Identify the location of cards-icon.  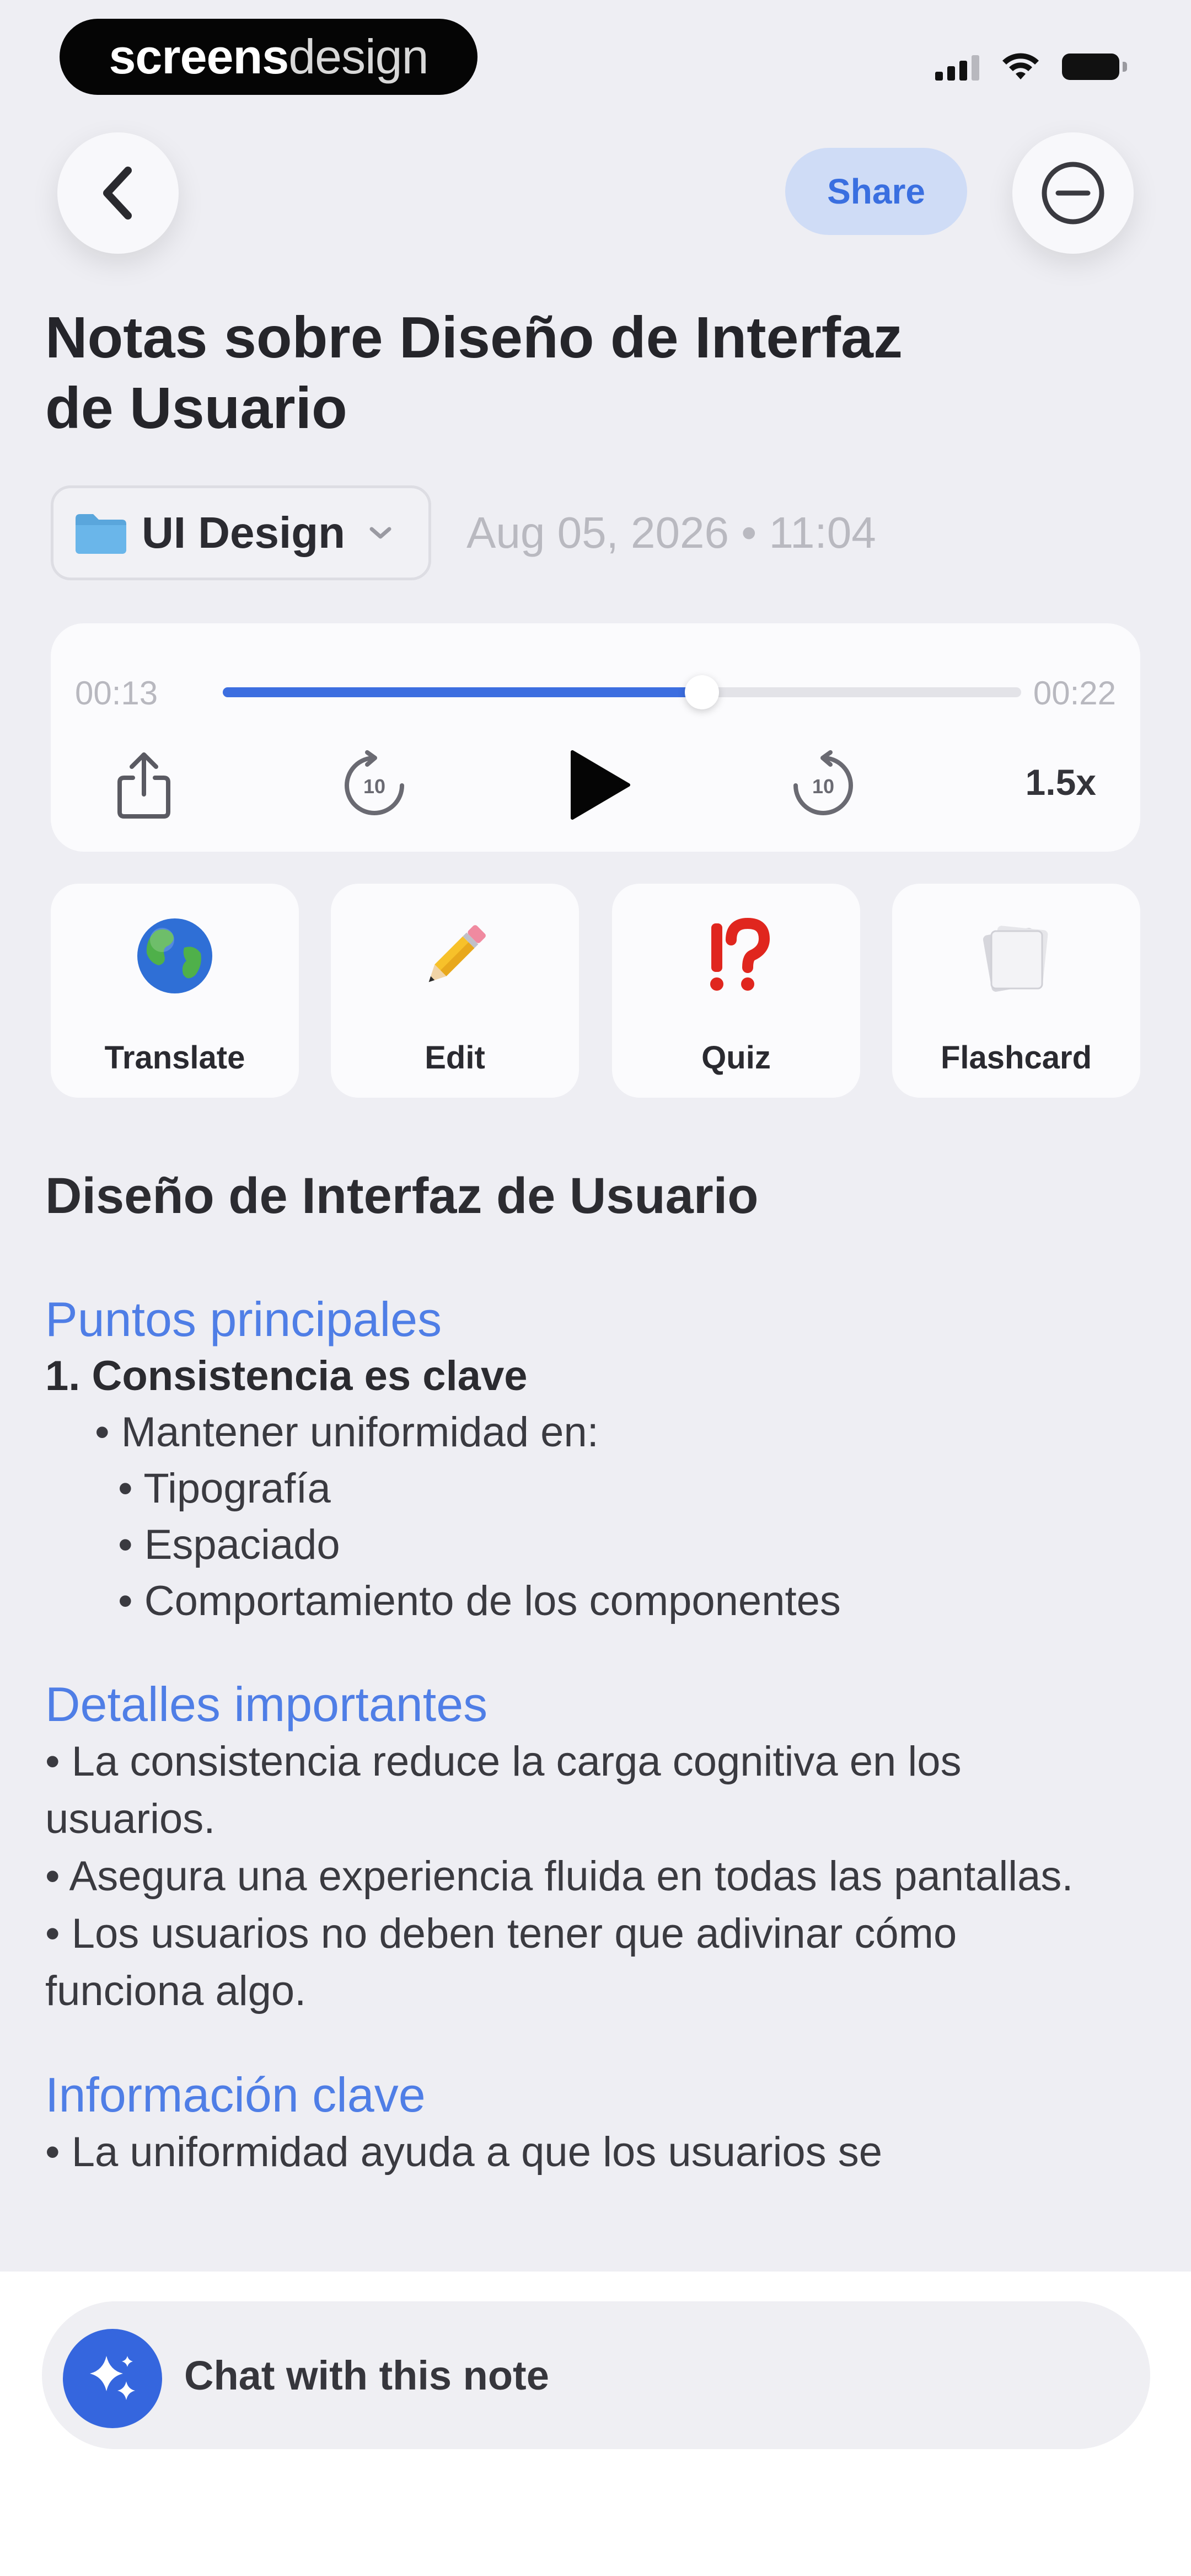
(1015, 959).